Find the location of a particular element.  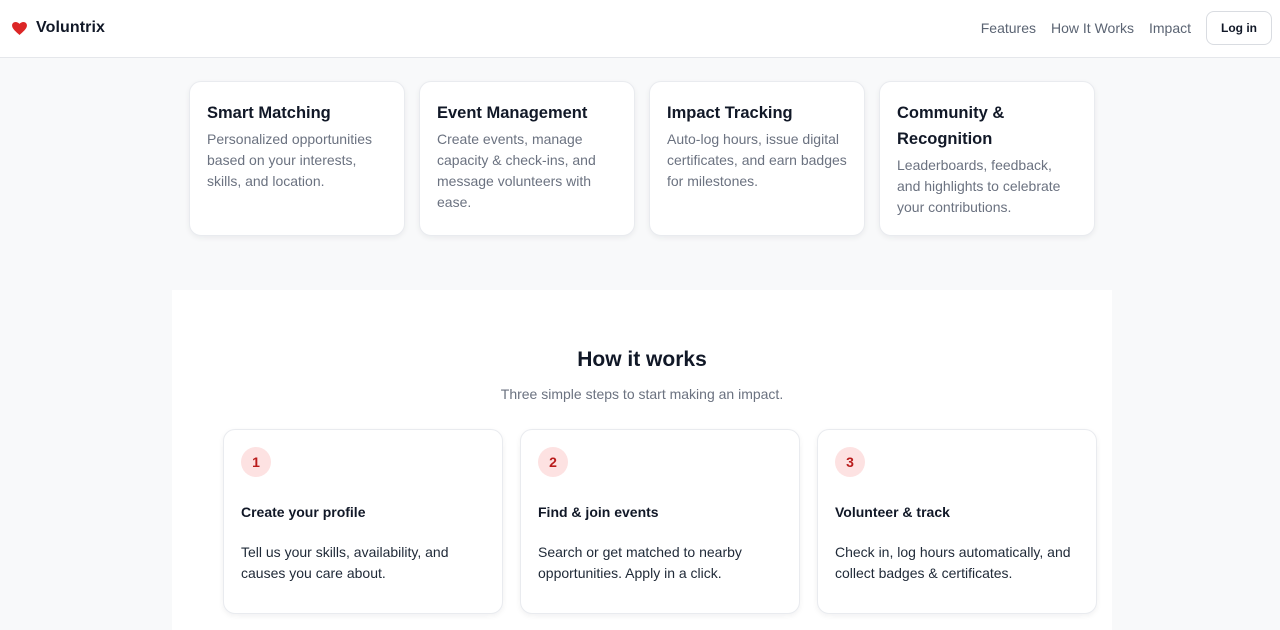

section-title: How it works is located at coordinates (642, 359).